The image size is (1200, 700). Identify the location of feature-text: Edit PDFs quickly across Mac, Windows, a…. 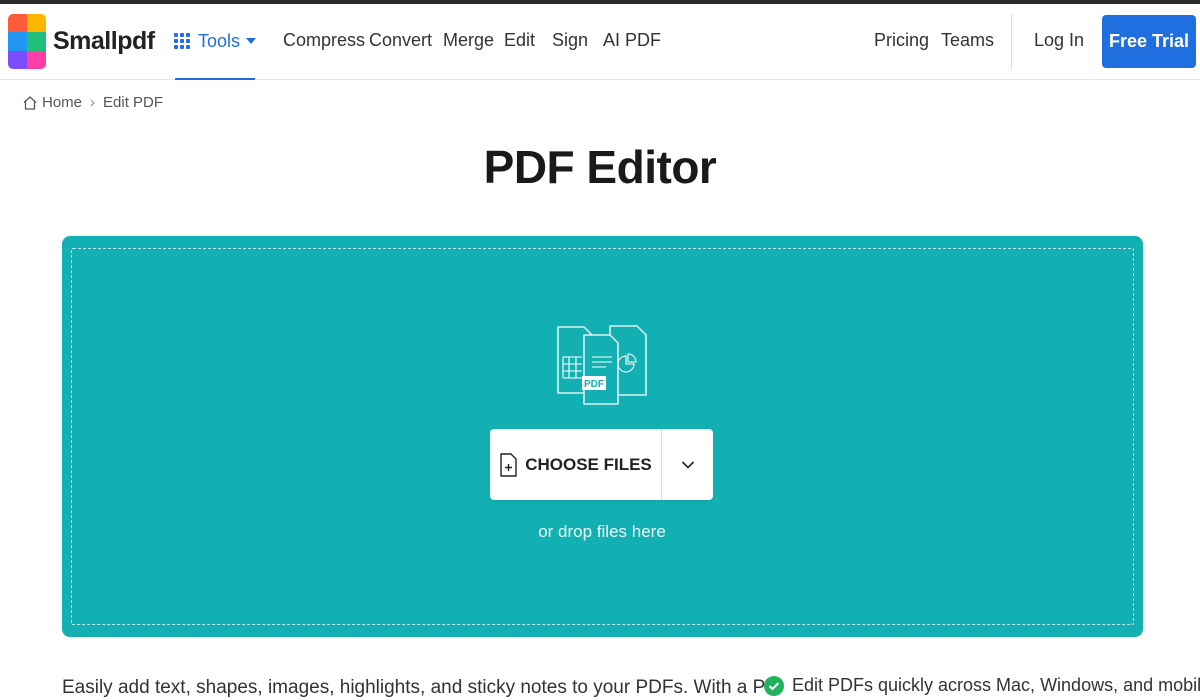
(996, 685).